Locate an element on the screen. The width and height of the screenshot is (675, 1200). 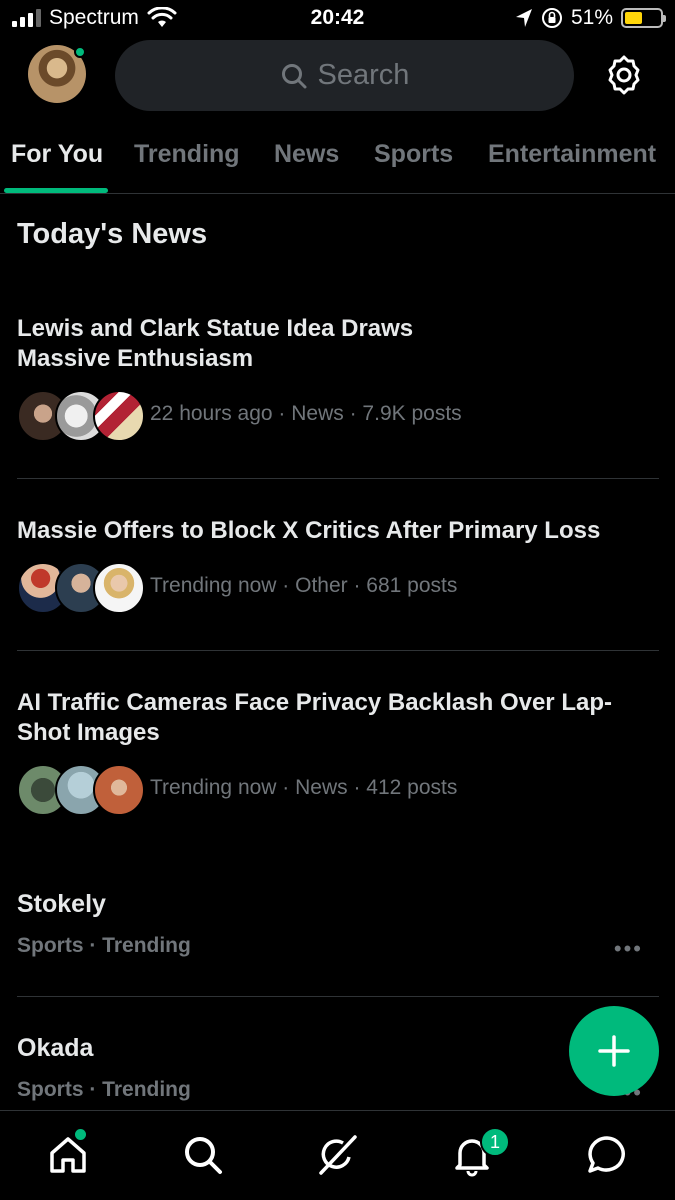
search-placeholder: Search is located at coordinates (363, 75).